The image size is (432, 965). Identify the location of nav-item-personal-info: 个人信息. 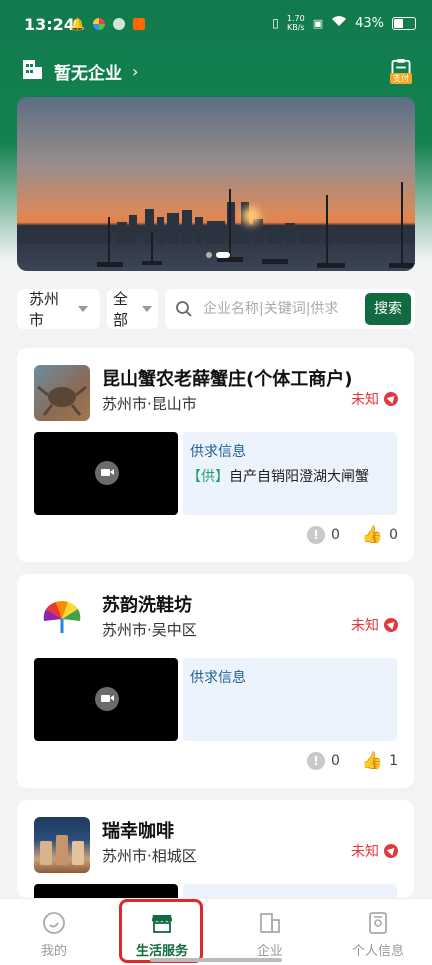
(378, 932).